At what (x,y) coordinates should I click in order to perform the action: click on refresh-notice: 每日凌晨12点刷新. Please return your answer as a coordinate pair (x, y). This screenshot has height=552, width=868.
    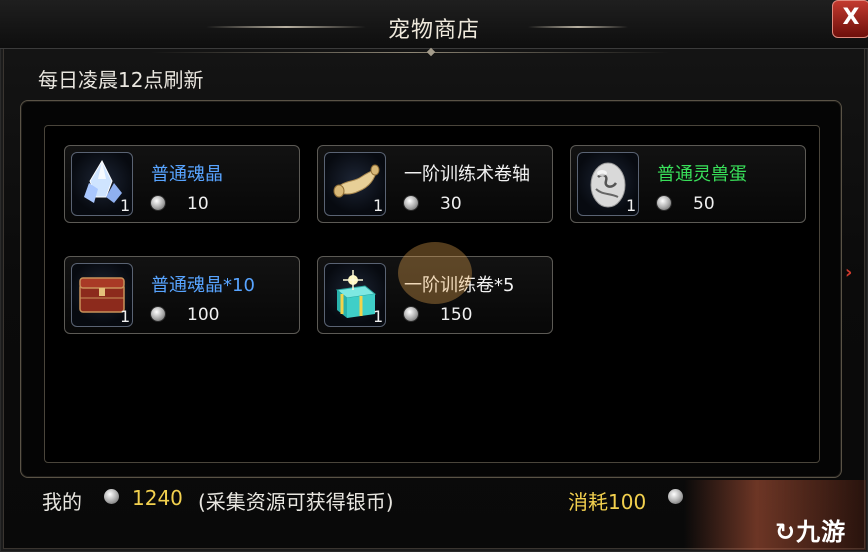
    Looking at the image, I should click on (121, 80).